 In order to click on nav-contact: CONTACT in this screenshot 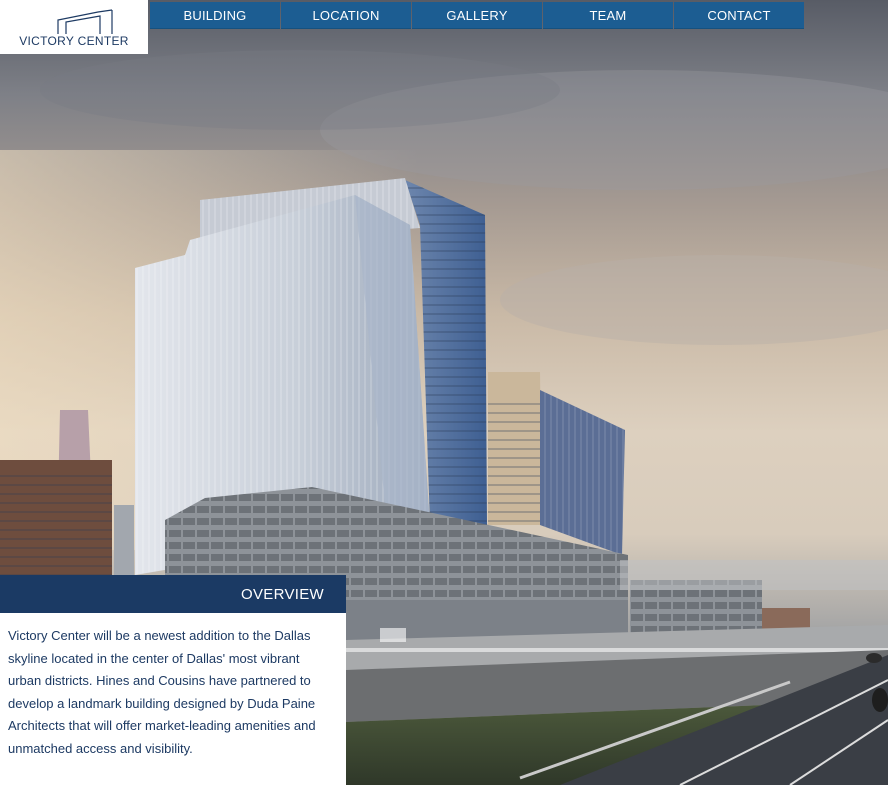, I will do `click(739, 15)`.